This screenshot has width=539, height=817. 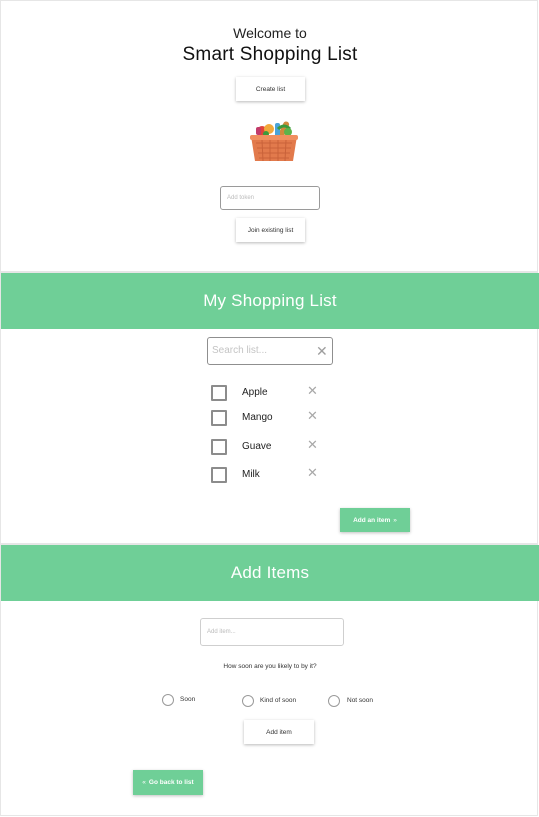 I want to click on list-item: Guave ✕, so click(x=267, y=447).